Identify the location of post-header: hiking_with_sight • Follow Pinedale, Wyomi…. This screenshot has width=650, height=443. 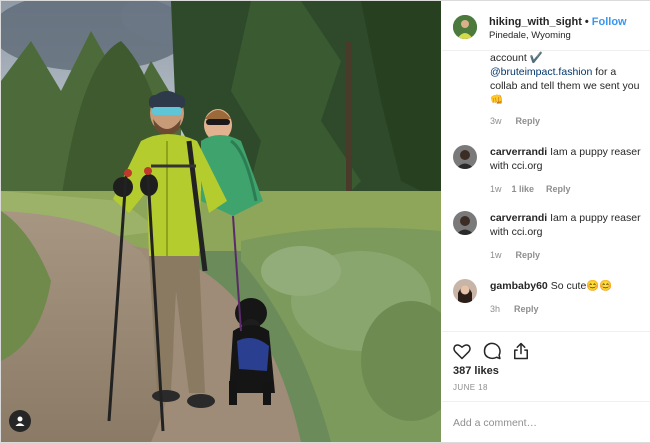
(546, 26).